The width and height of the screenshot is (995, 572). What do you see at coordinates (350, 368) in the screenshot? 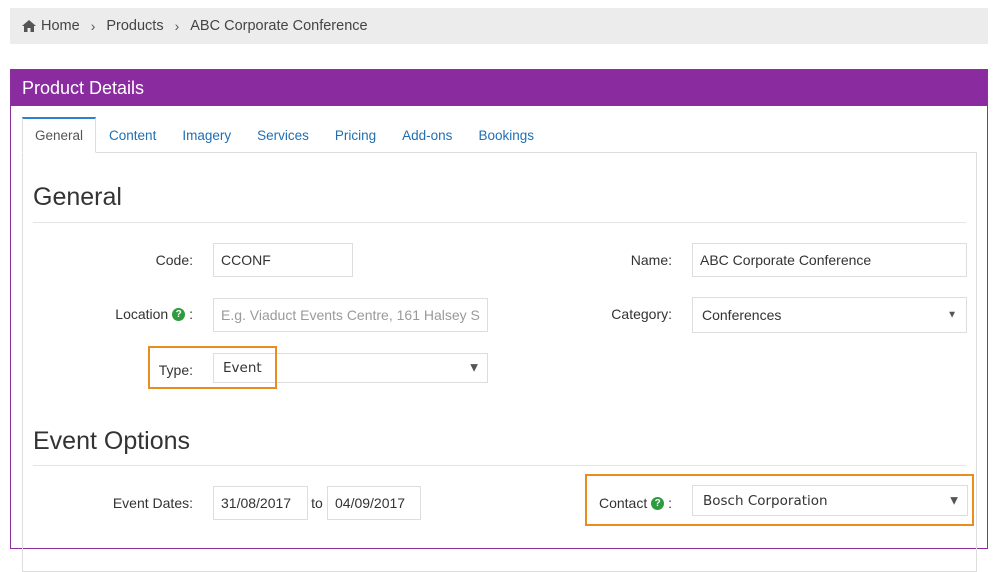
I see `type-select: Event ▼` at bounding box center [350, 368].